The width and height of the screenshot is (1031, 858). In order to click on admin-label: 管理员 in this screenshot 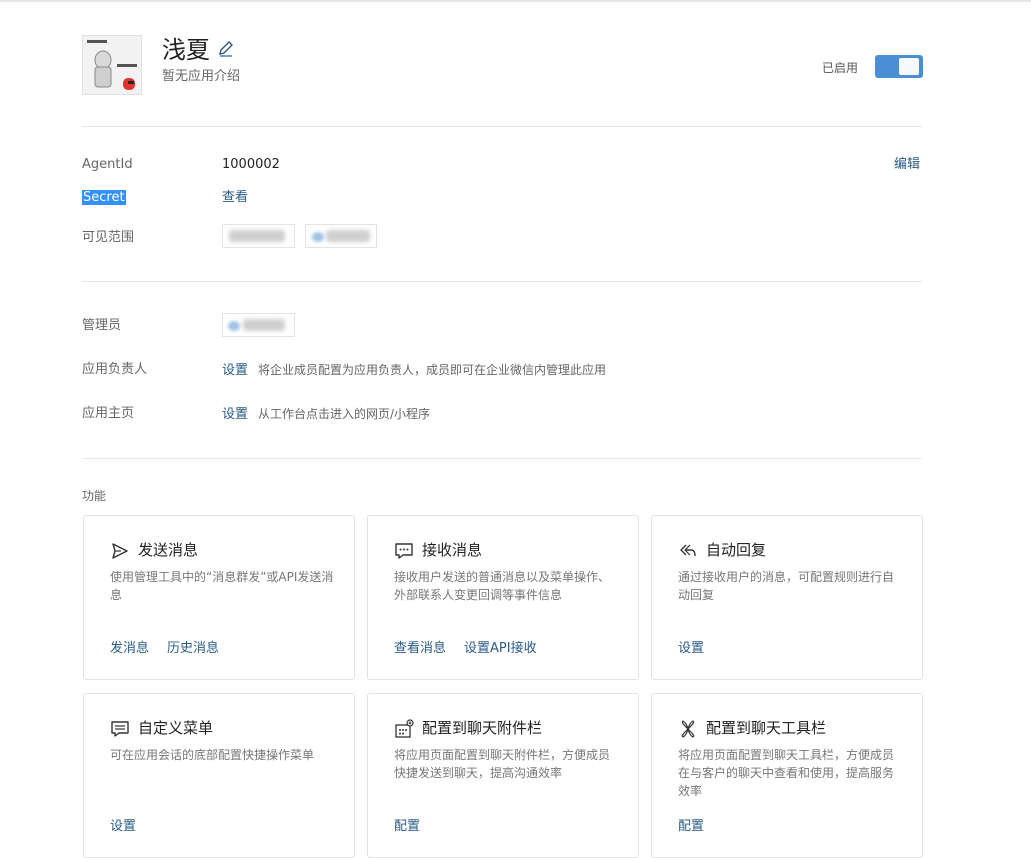, I will do `click(102, 325)`.